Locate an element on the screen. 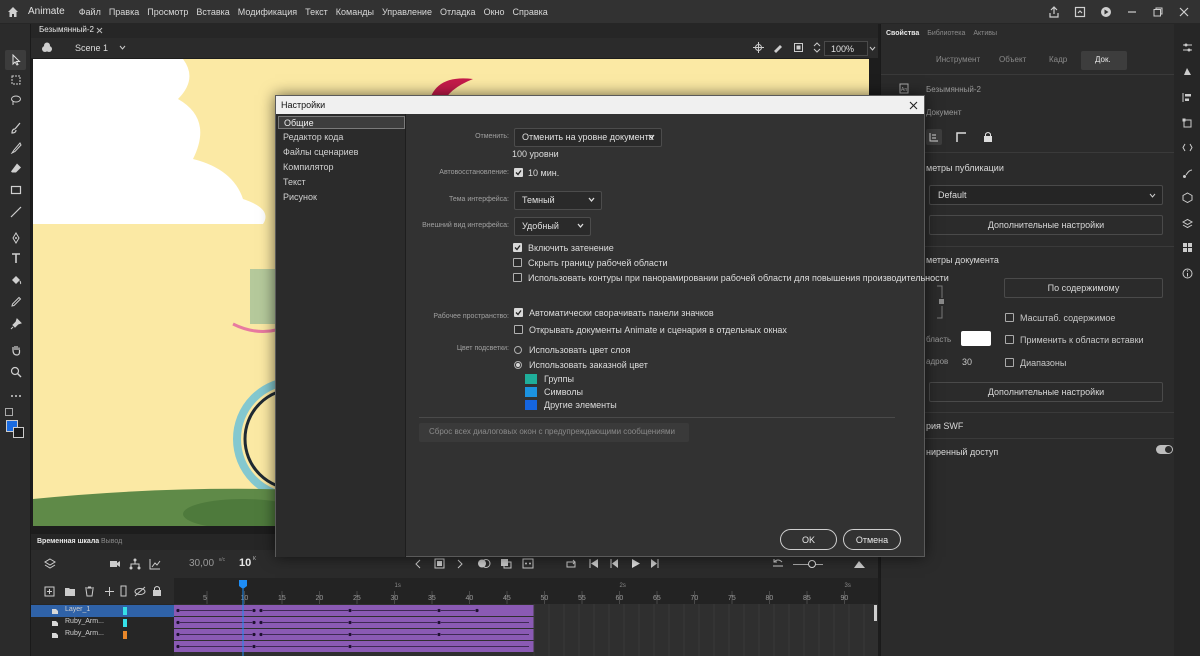 Image resolution: width=1200 pixels, height=656 pixels. clip-content-icon is located at coordinates (798, 47).